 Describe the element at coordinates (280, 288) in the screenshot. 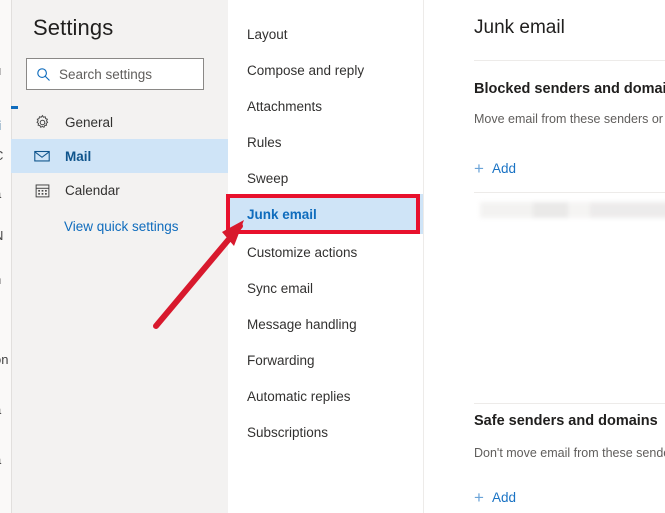

I see `menu-item-label: Sync email` at that location.